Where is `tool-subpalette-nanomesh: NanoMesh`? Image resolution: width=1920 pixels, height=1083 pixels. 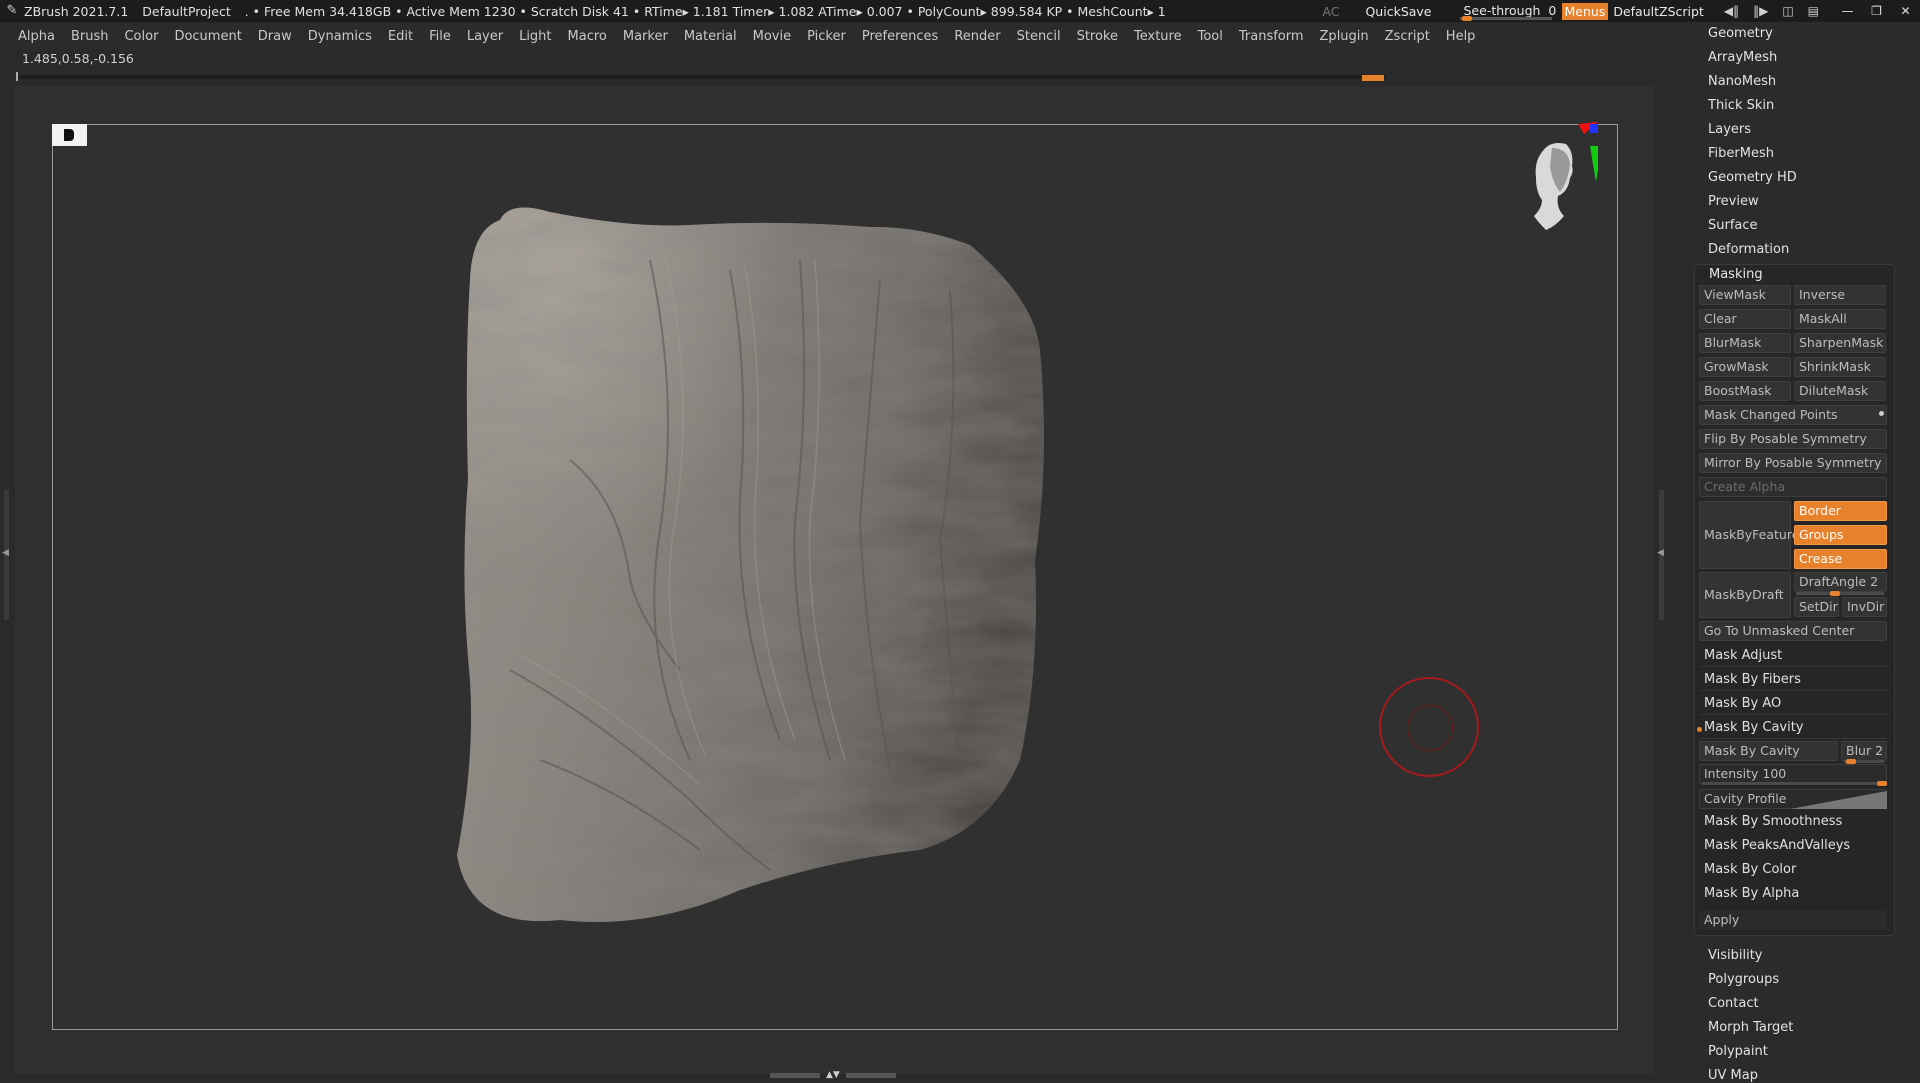
tool-subpalette-nanomesh: NanoMesh is located at coordinates (1742, 81).